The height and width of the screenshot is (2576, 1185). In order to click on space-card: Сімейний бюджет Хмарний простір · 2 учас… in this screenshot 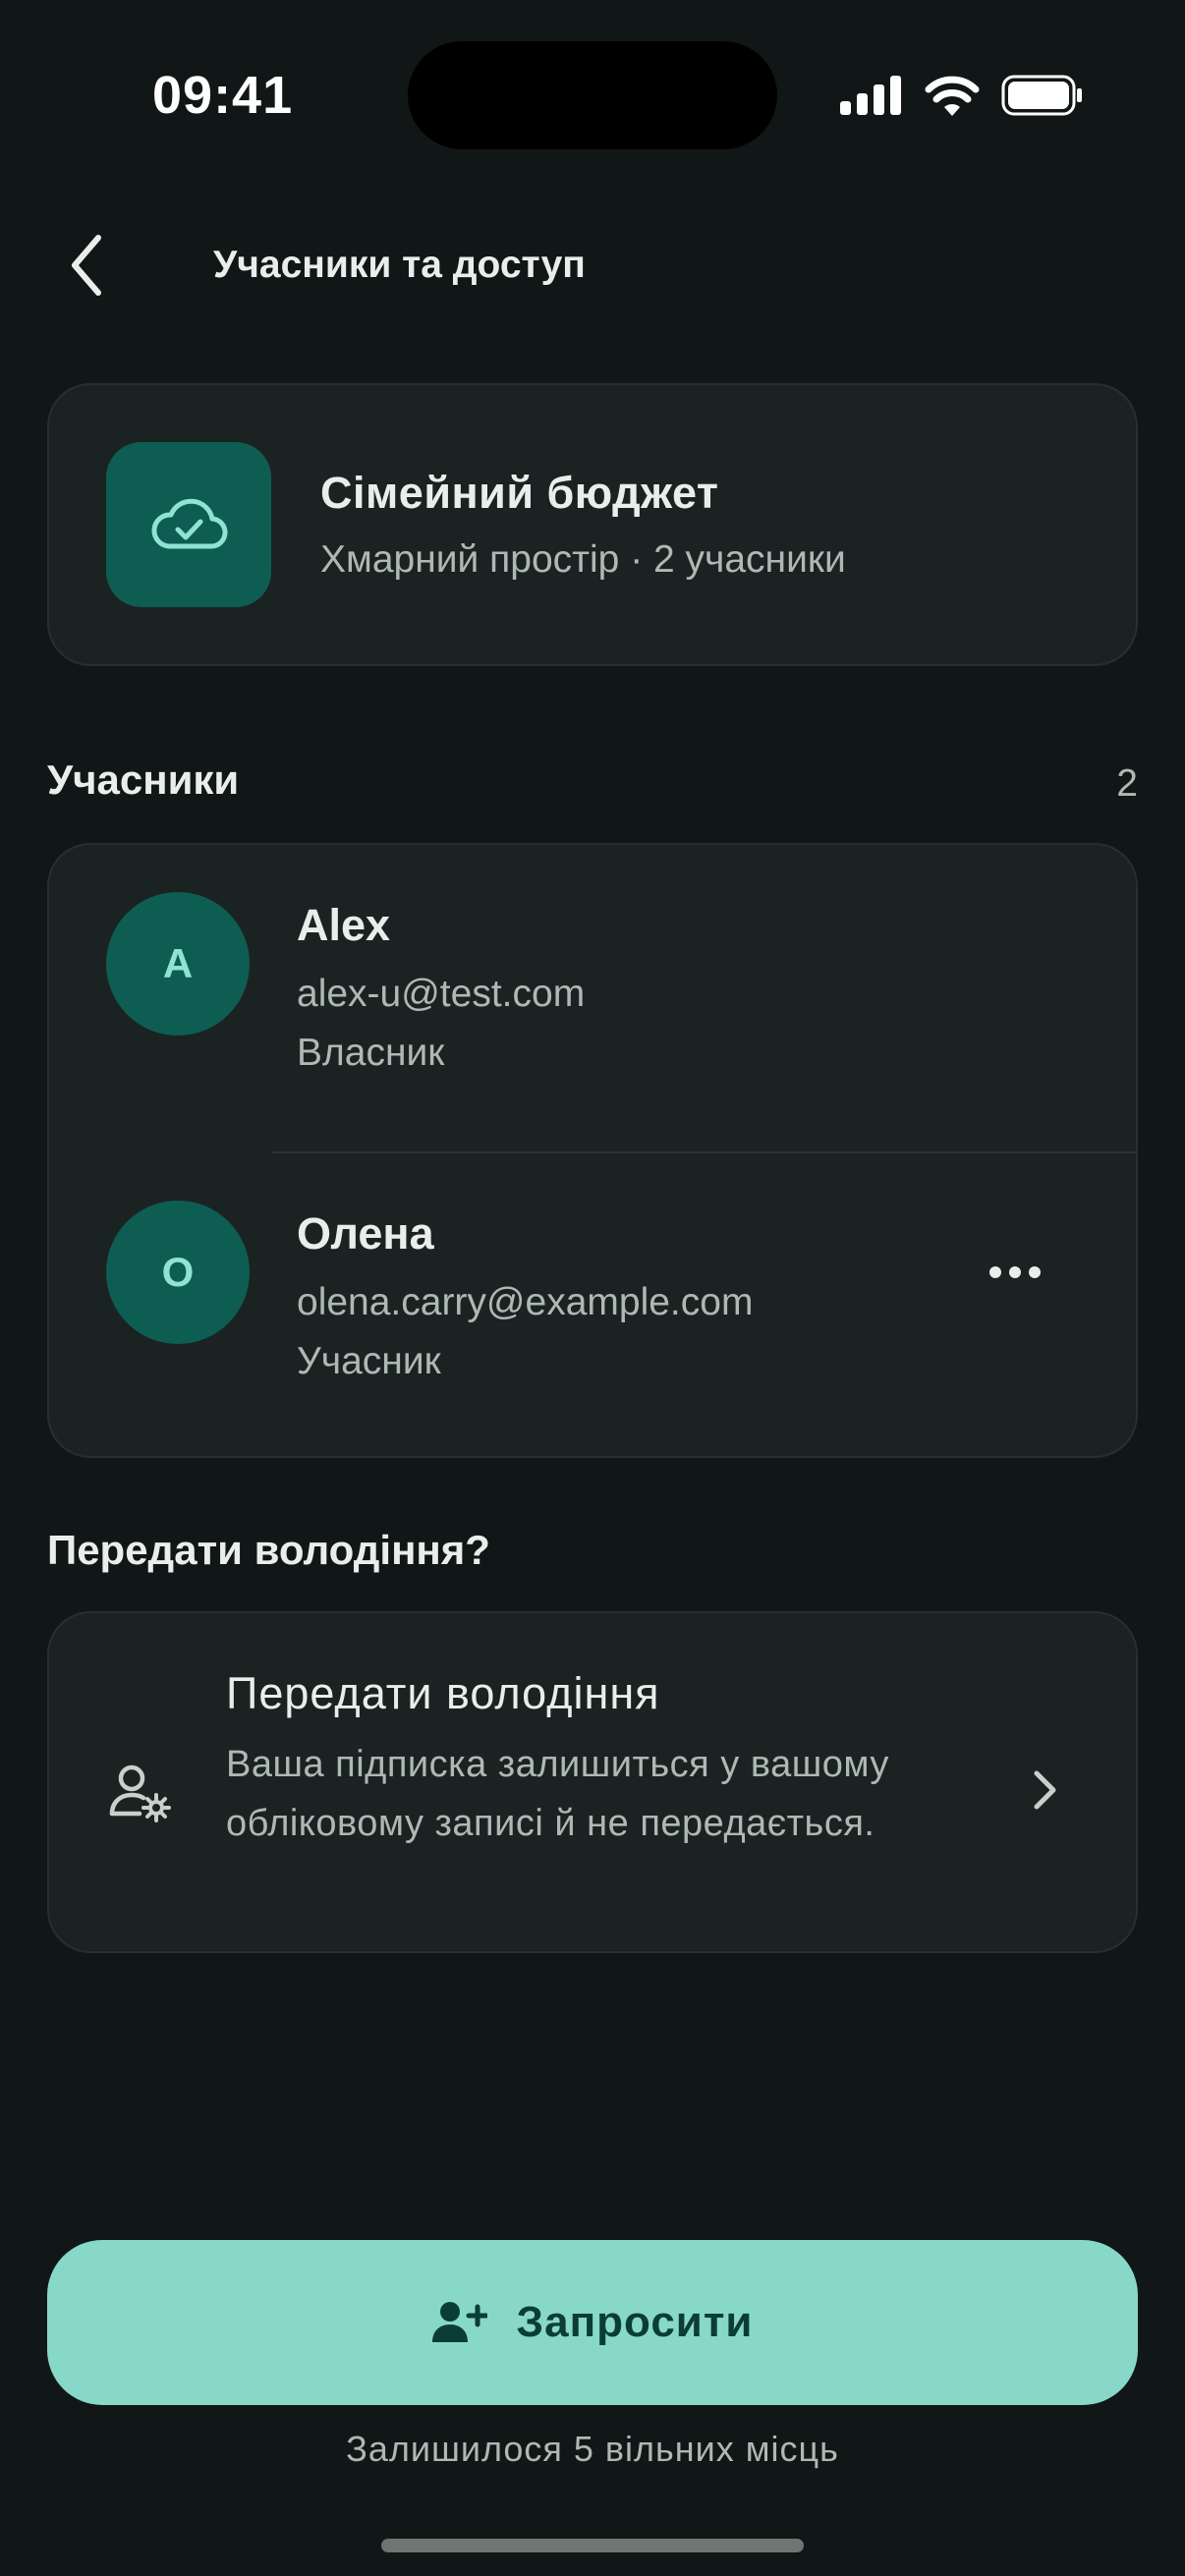, I will do `click(592, 524)`.